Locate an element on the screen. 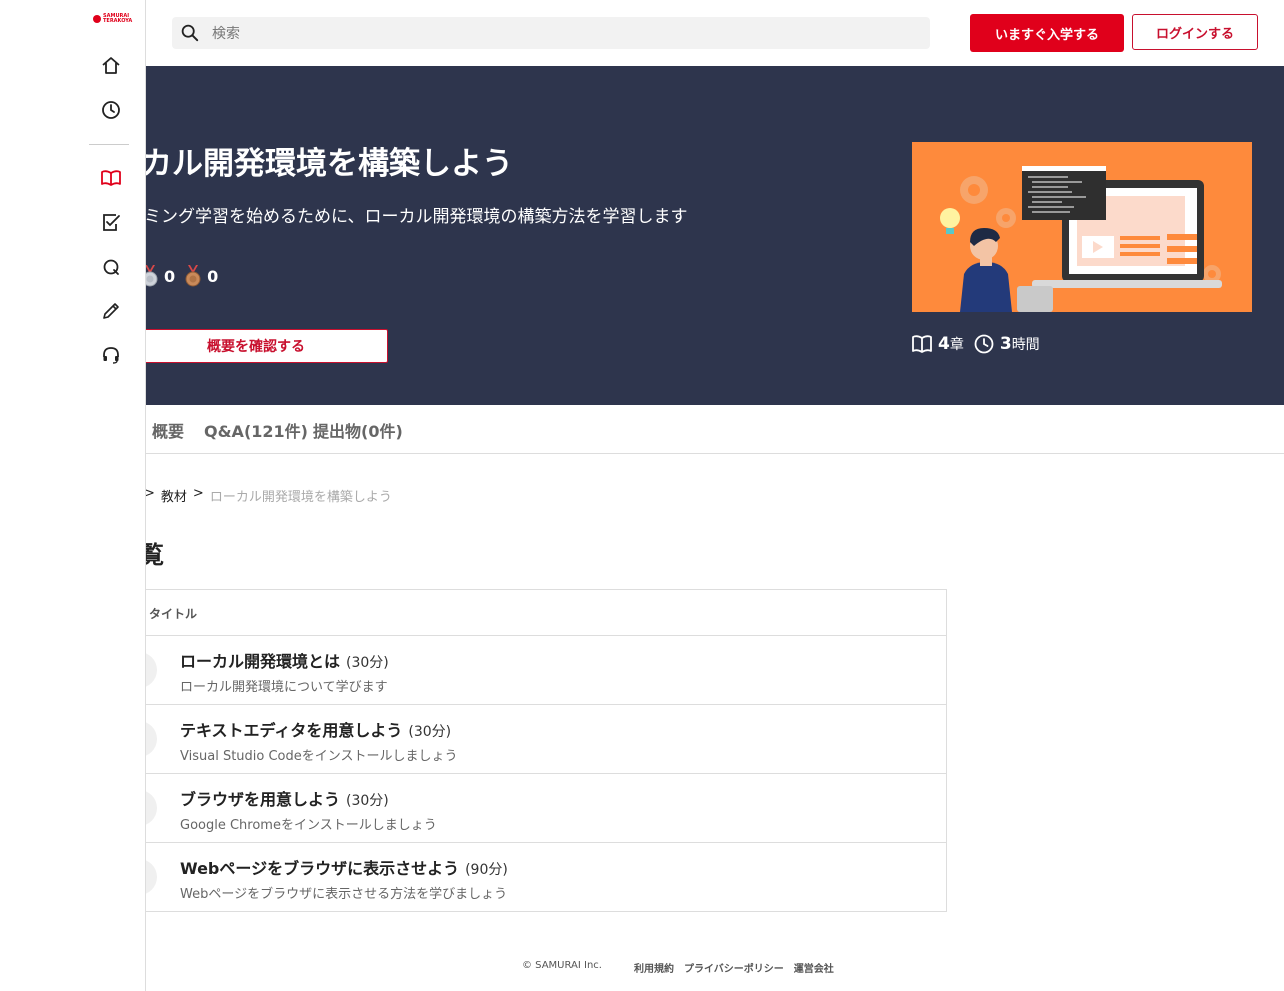  silver-count: 0 is located at coordinates (170, 276).